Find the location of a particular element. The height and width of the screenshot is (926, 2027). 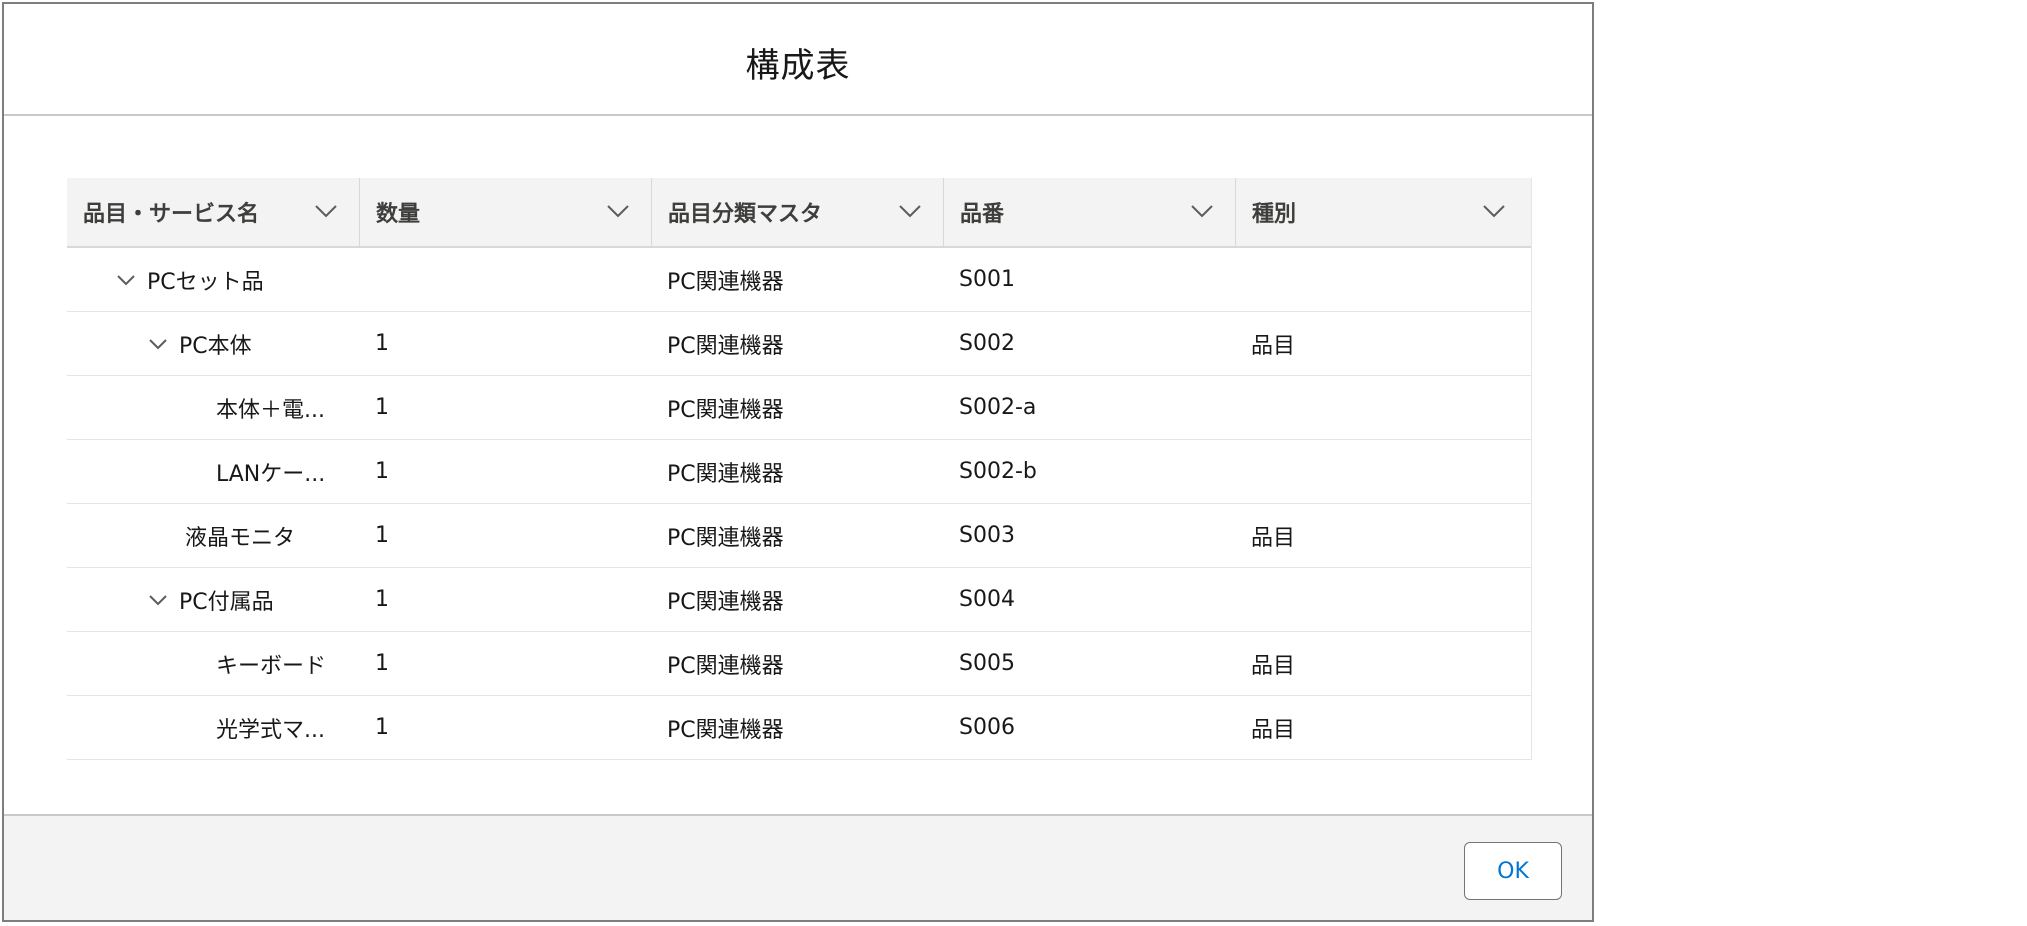

column-label: 品番 is located at coordinates (982, 214).